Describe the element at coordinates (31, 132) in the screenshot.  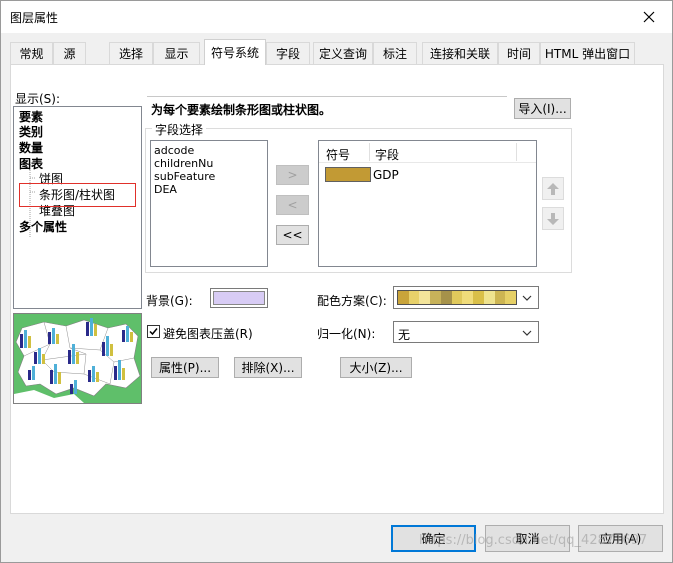
I see `tree-item-categories: 类别` at that location.